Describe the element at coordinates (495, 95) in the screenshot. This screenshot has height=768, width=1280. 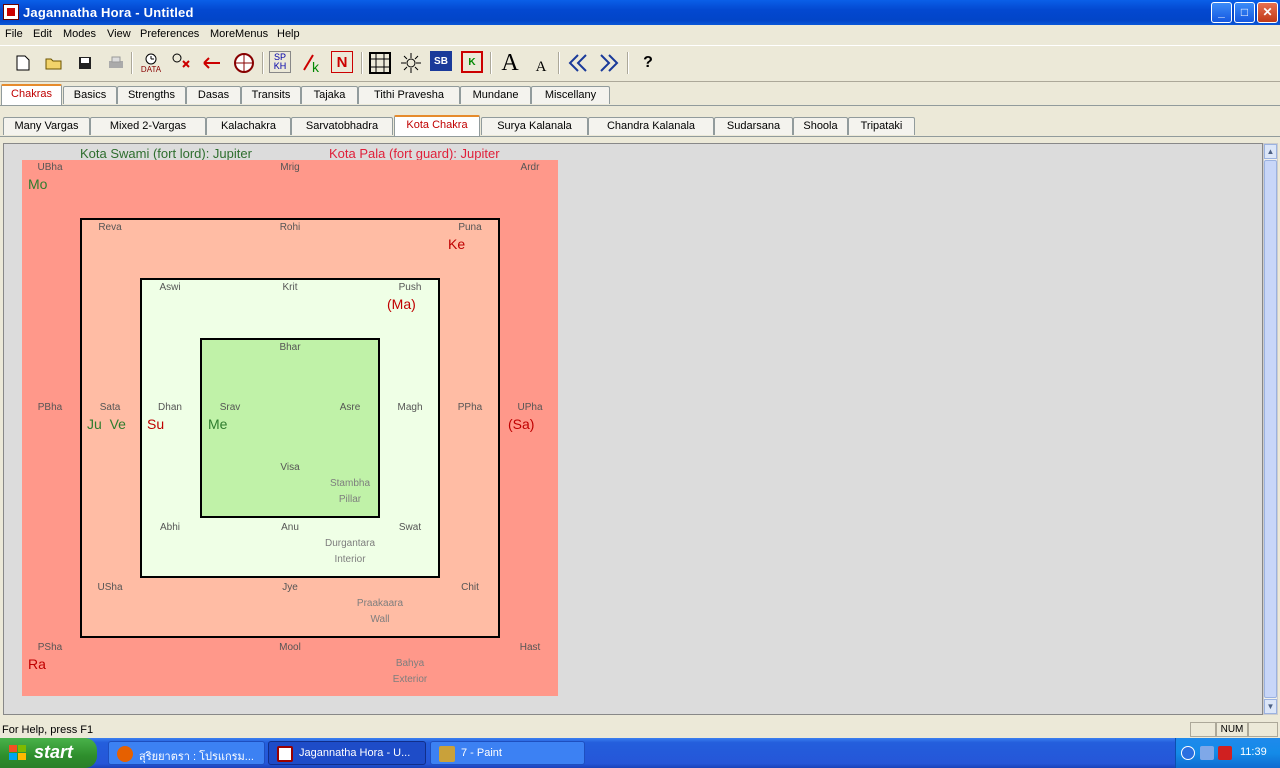
I see `tab-mundane: Mundane` at that location.